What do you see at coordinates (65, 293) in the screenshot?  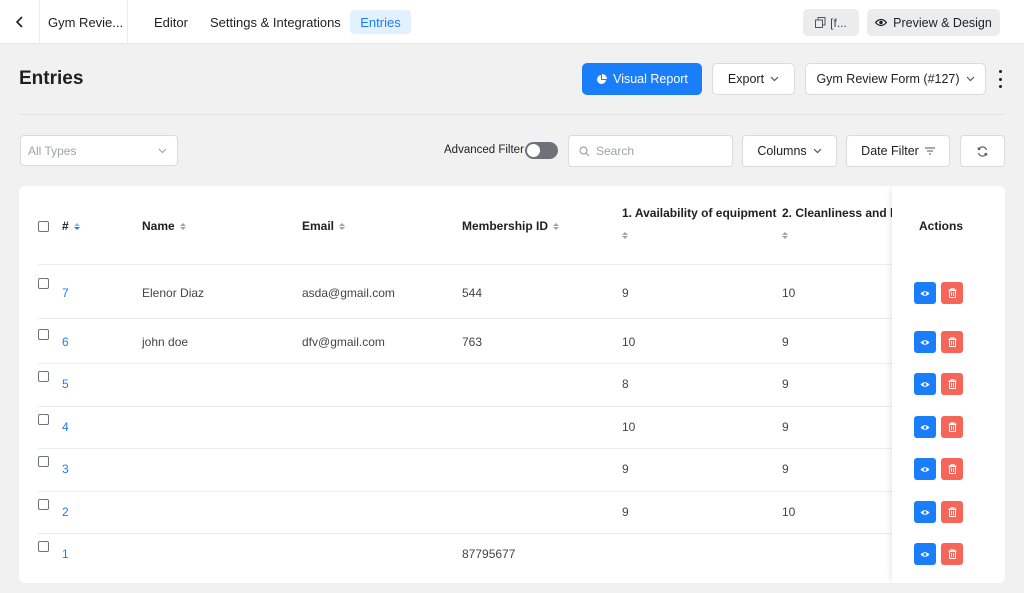 I see `entry-id-link: 7` at bounding box center [65, 293].